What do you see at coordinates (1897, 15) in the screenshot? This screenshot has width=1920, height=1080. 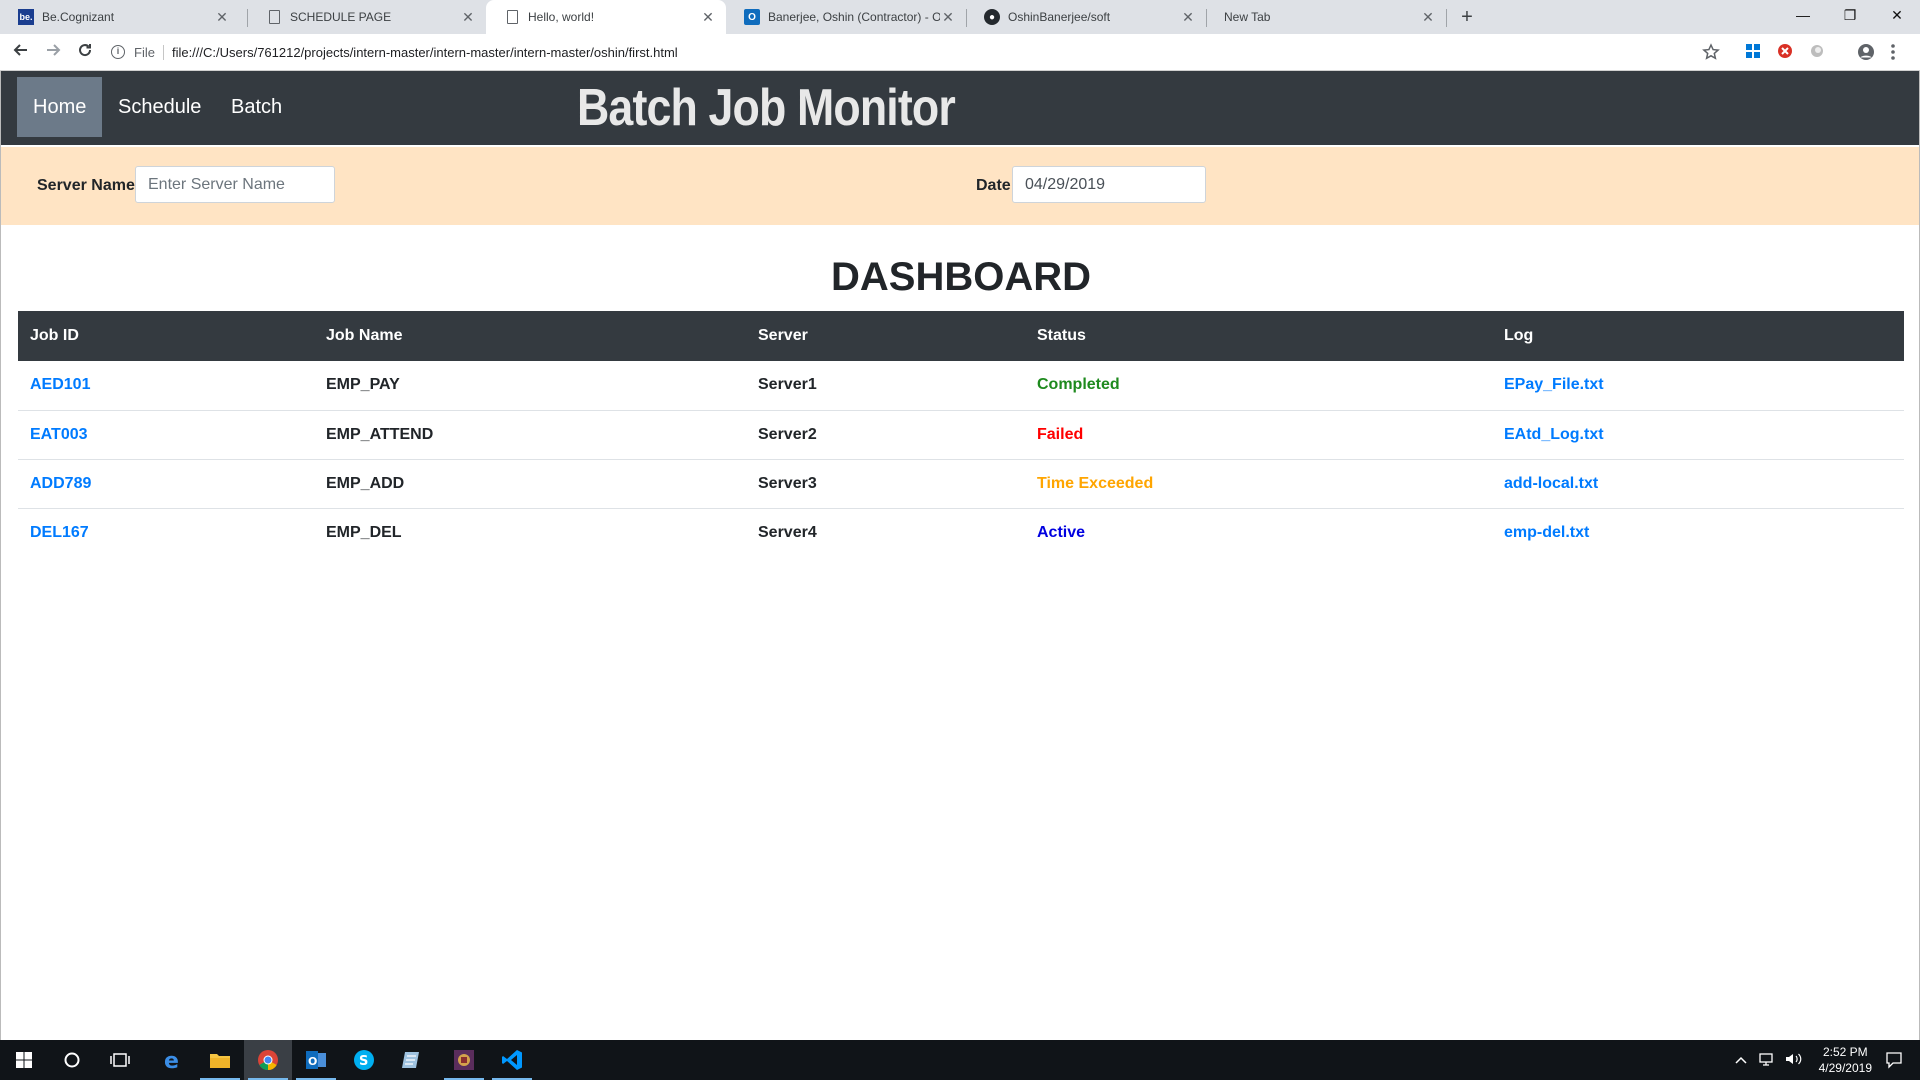 I see `close-window-button: ✕` at bounding box center [1897, 15].